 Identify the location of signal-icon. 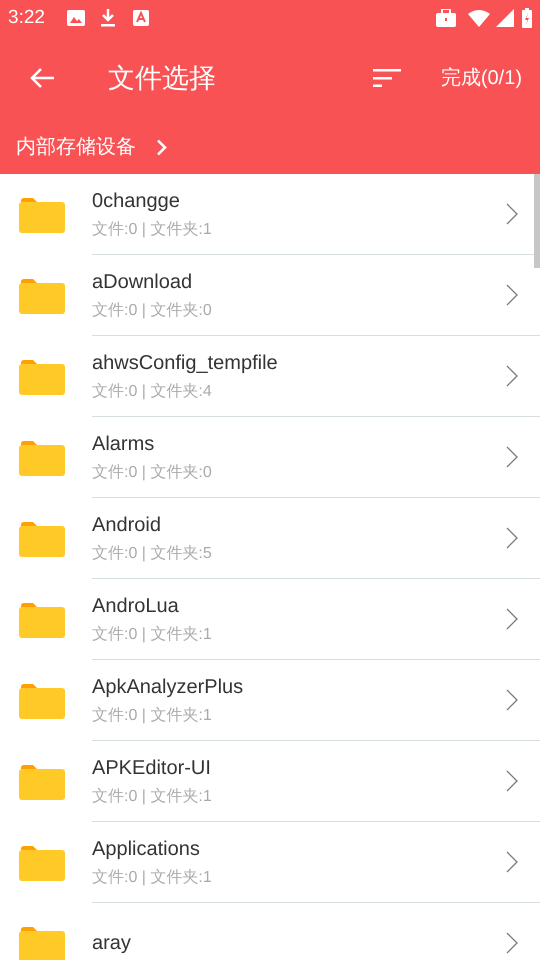
(505, 18).